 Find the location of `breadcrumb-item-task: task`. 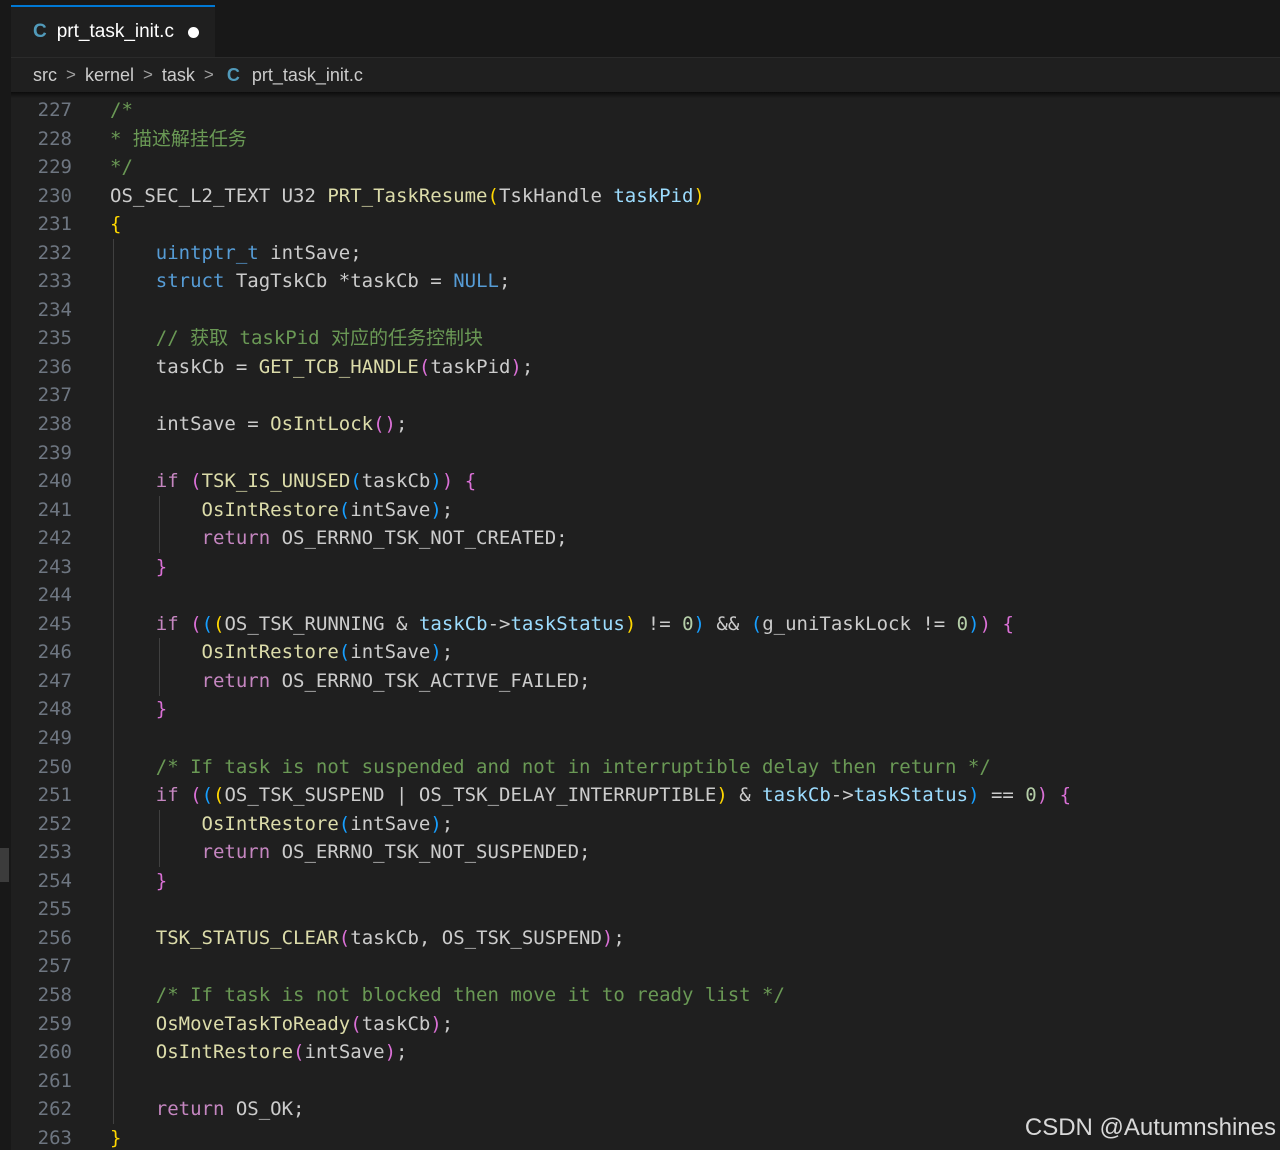

breadcrumb-item-task: task is located at coordinates (178, 75).